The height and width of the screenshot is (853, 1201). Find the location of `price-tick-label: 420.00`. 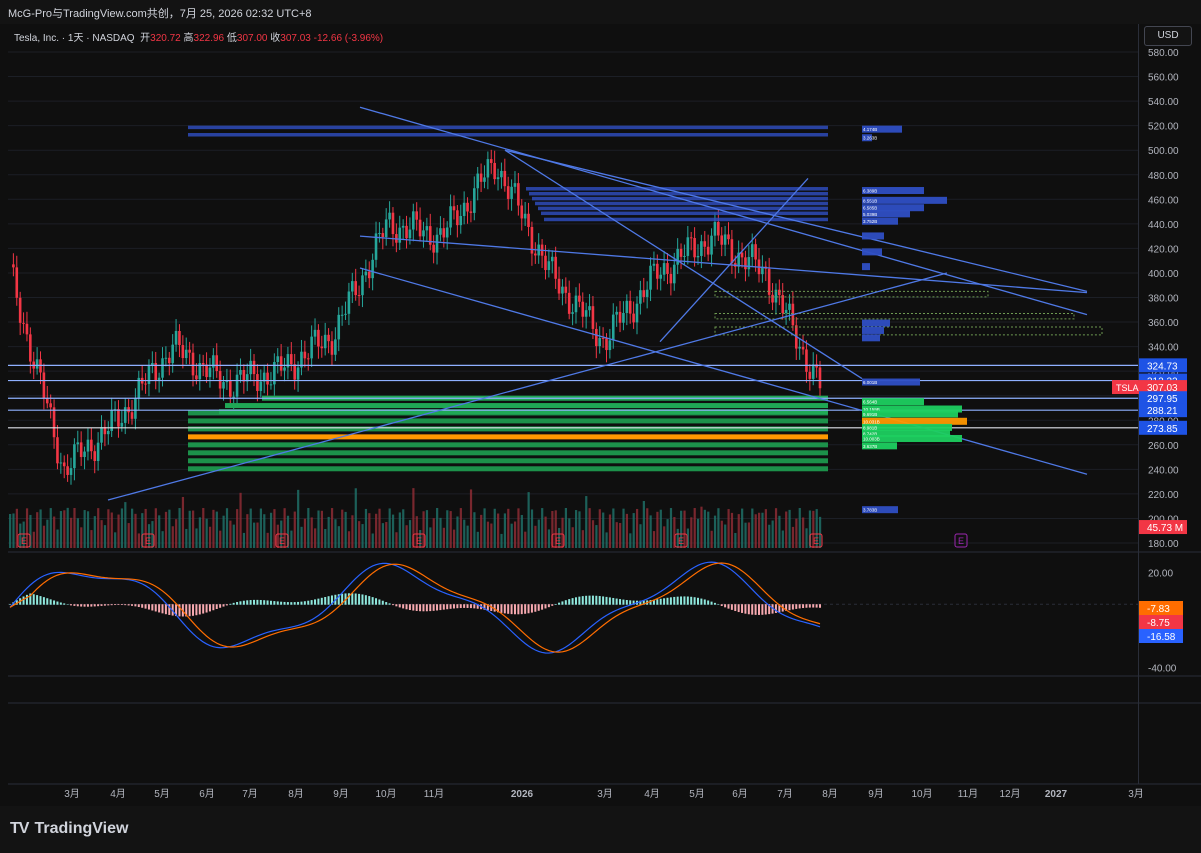

price-tick-label: 420.00 is located at coordinates (1163, 249).